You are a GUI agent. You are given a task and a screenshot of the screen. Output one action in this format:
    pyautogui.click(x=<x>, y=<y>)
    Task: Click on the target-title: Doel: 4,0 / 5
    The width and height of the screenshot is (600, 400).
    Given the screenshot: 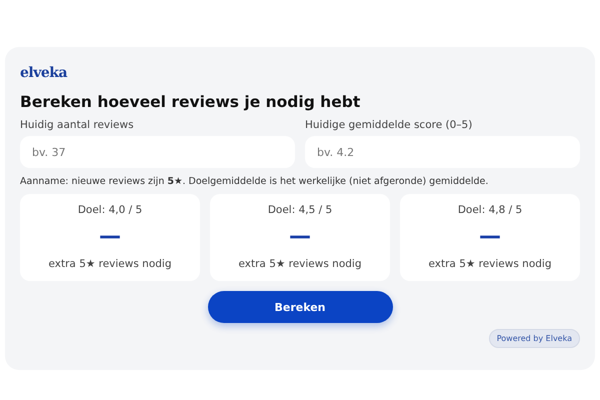 What is the action you would take?
    pyautogui.click(x=110, y=210)
    